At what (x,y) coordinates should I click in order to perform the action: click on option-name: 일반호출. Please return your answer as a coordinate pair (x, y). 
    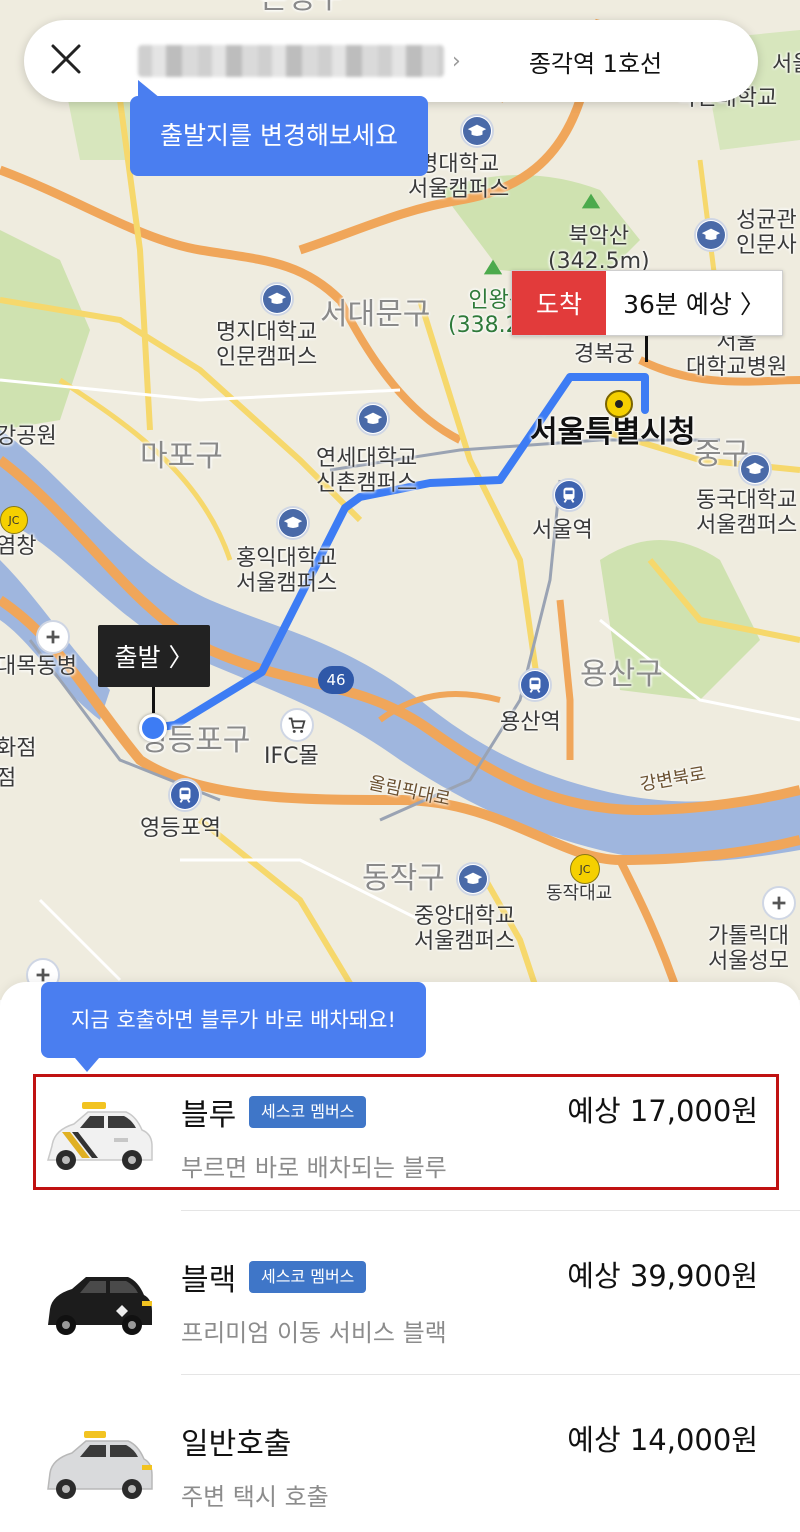
    Looking at the image, I should click on (236, 1444).